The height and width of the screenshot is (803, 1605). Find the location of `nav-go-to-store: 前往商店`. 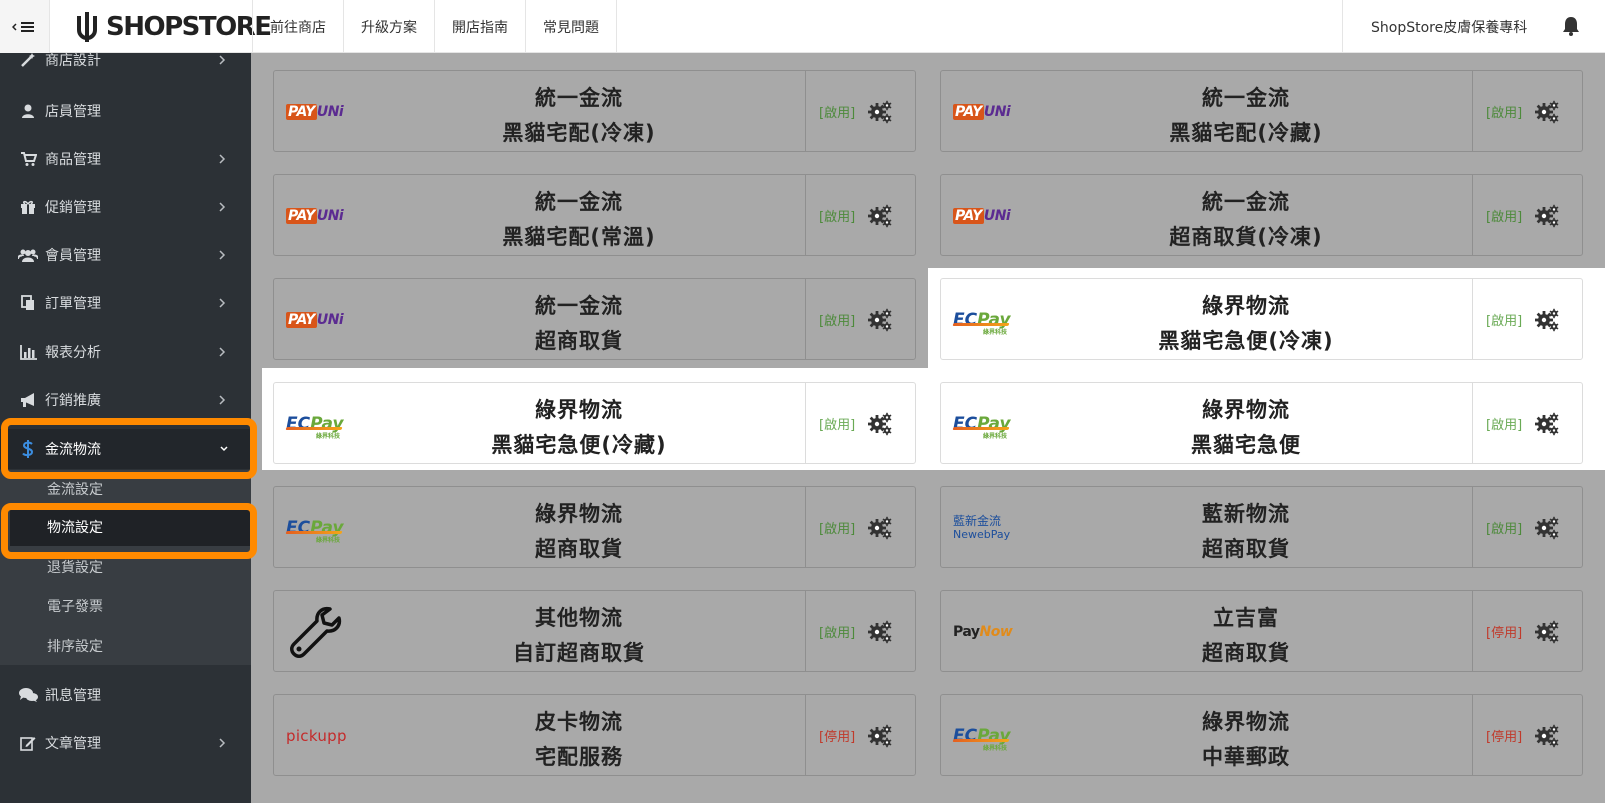

nav-go-to-store: 前往商店 is located at coordinates (297, 26).